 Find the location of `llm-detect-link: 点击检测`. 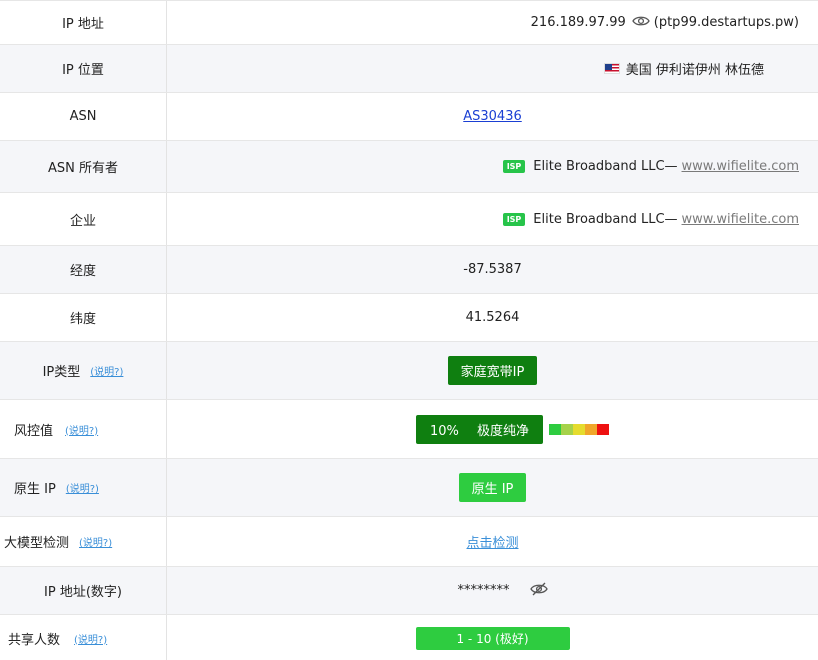

llm-detect-link: 点击检测 is located at coordinates (492, 541).